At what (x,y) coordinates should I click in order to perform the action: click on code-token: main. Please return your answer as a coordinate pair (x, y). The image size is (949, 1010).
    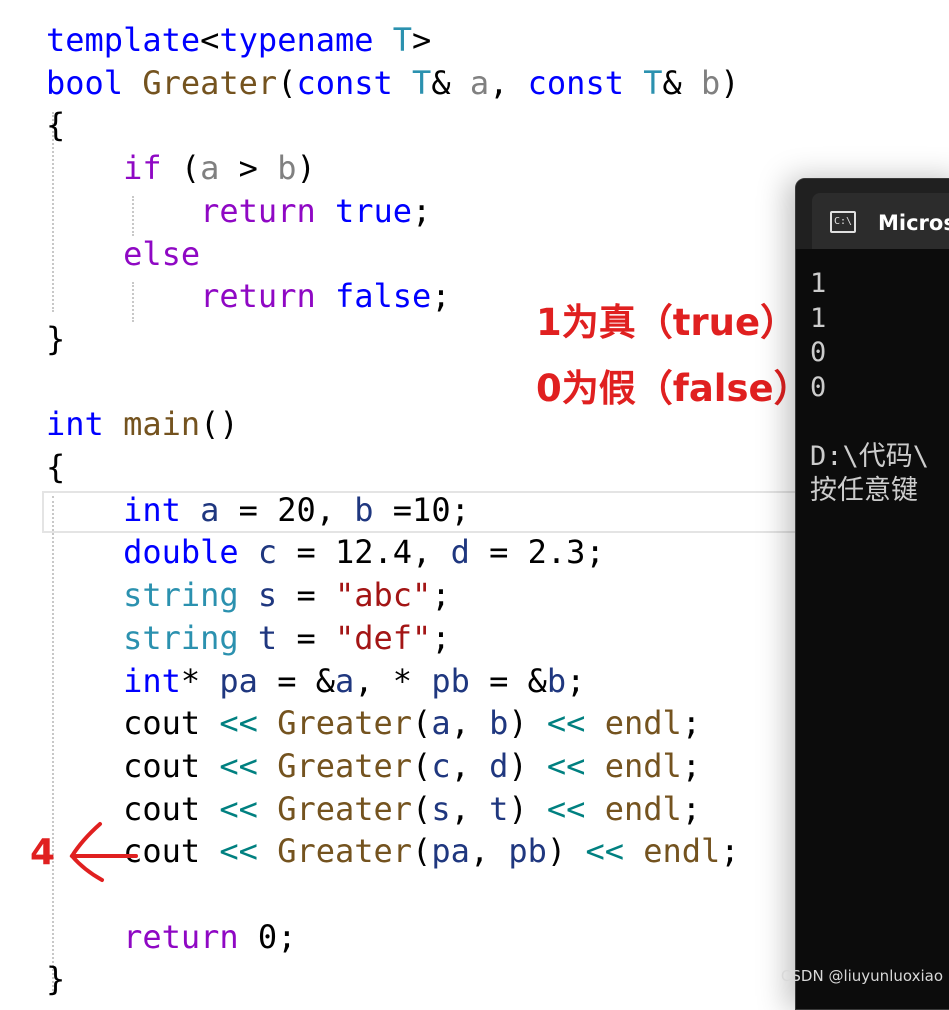
    Looking at the image, I should click on (162, 424).